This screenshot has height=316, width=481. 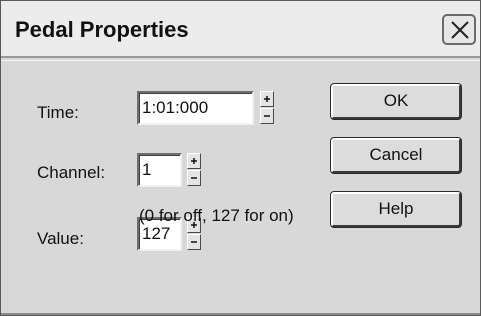 I want to click on help-button: Help, so click(x=396, y=209).